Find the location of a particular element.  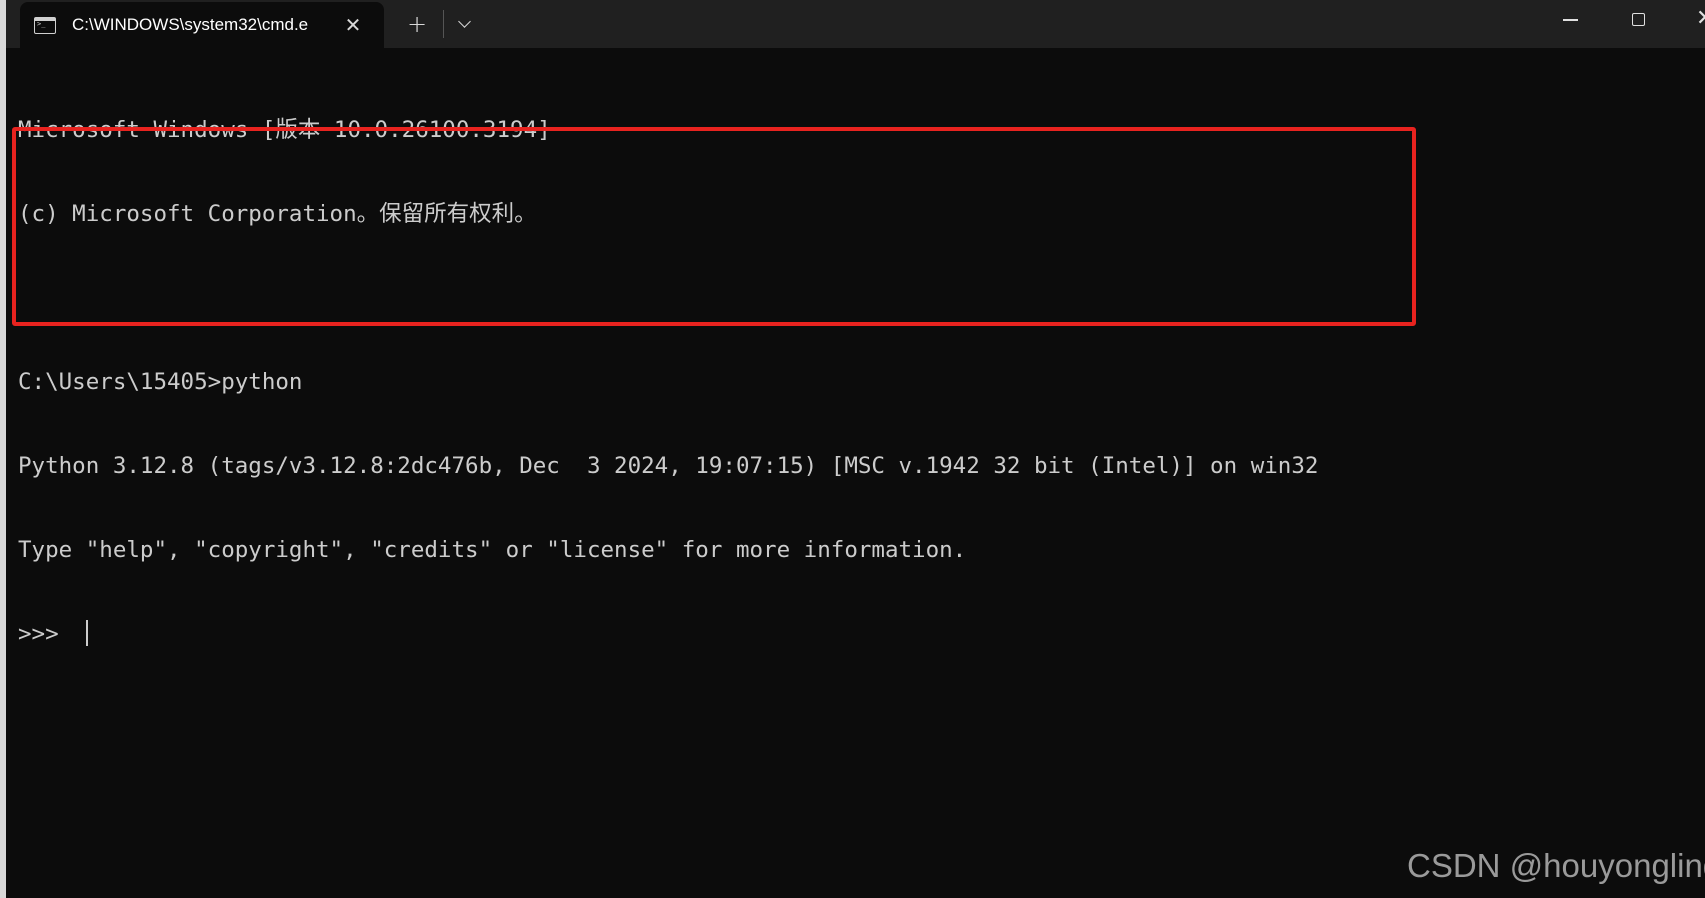

maximize-button is located at coordinates (1638, 20).